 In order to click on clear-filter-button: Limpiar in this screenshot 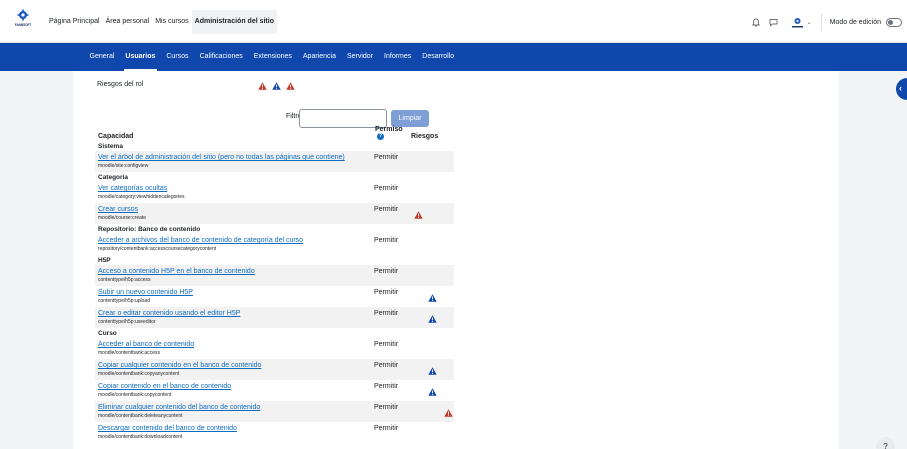, I will do `click(410, 118)`.